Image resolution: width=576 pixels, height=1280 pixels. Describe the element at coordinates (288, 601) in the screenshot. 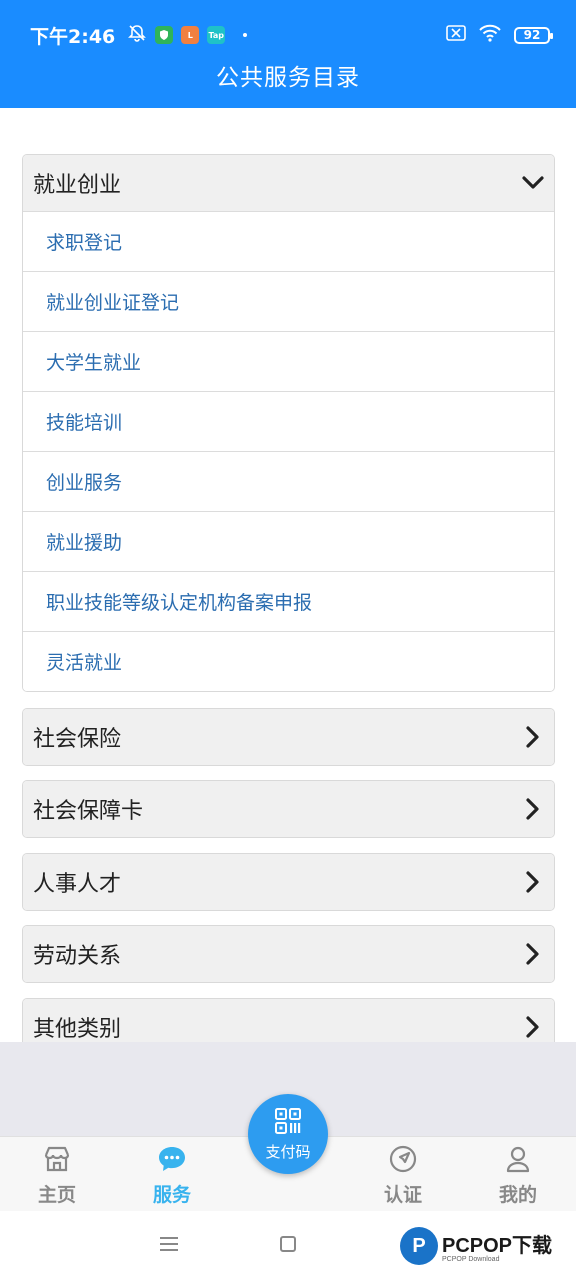

I see `list-item-skill-certification-filing: 职业技能等级认定机构备案申报` at that location.